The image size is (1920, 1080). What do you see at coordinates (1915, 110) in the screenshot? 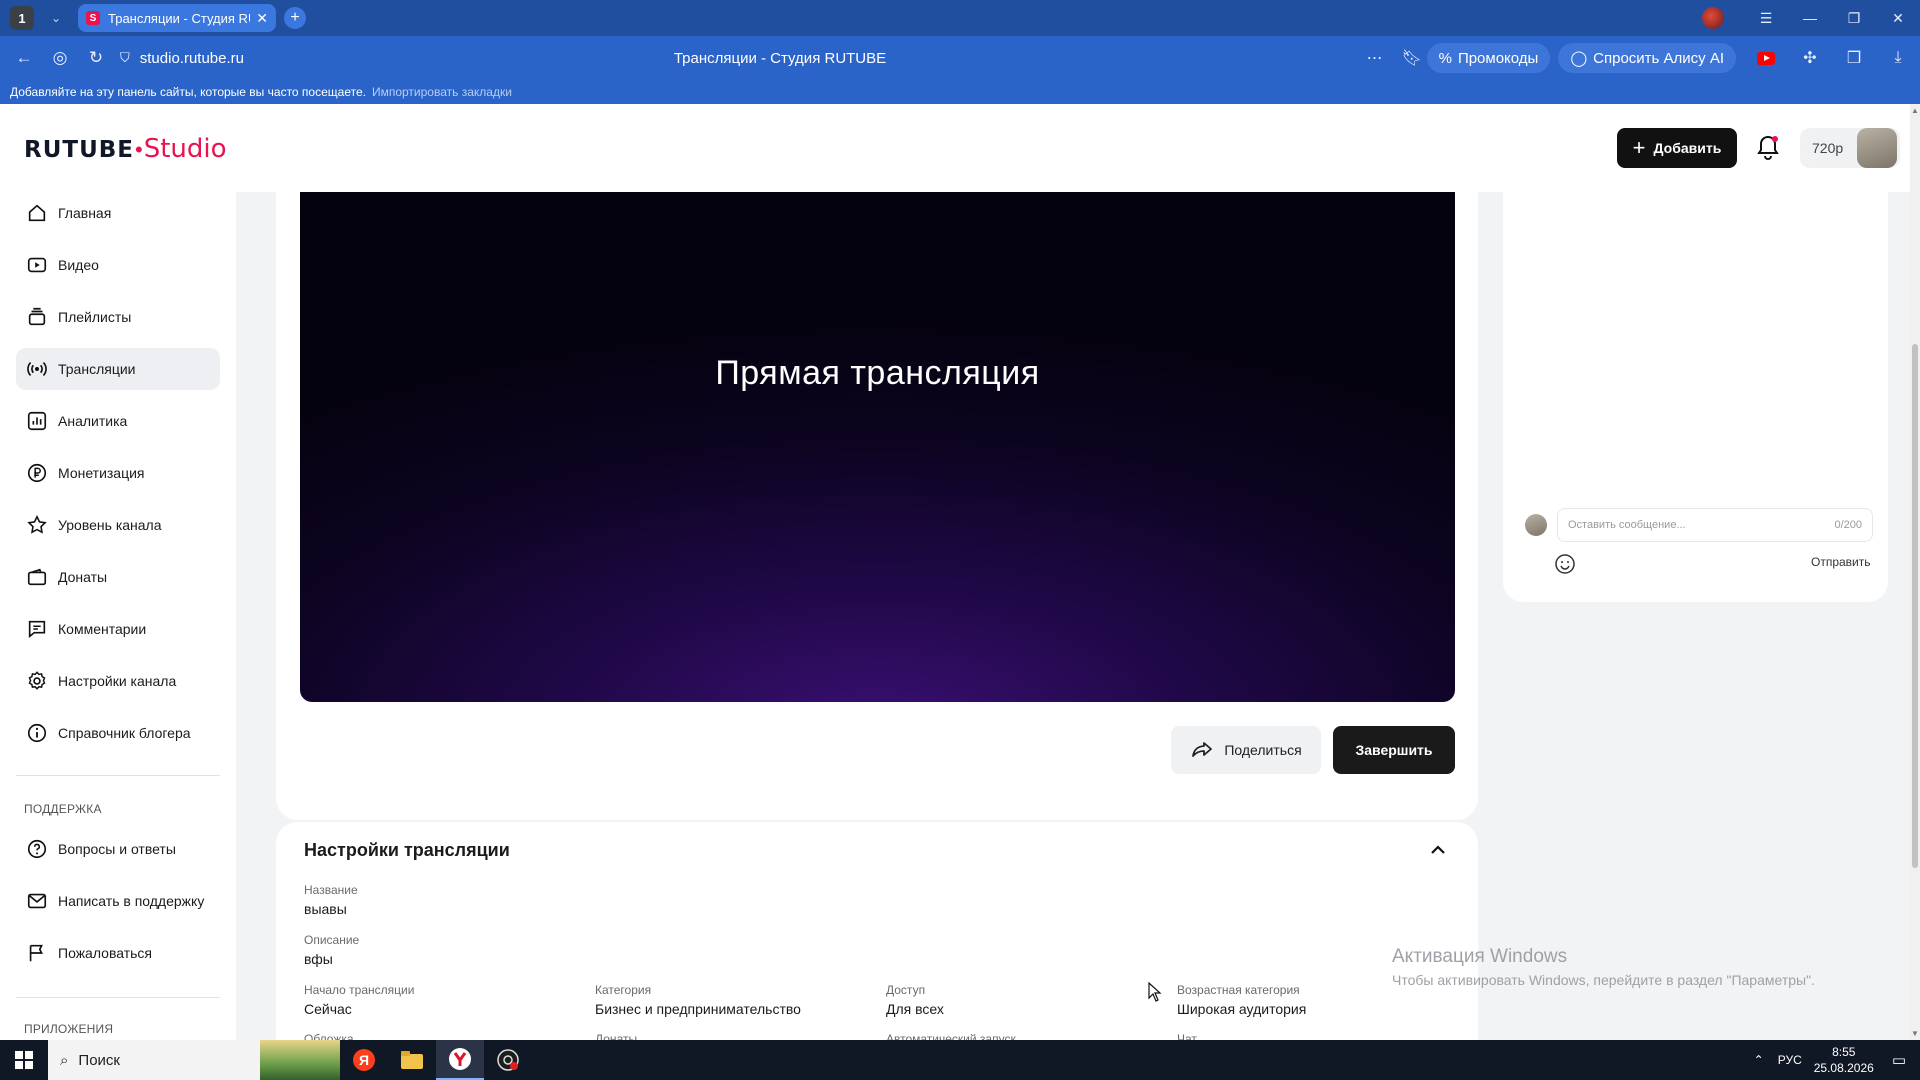
I see `scroll-up-arrow: ▲` at bounding box center [1915, 110].